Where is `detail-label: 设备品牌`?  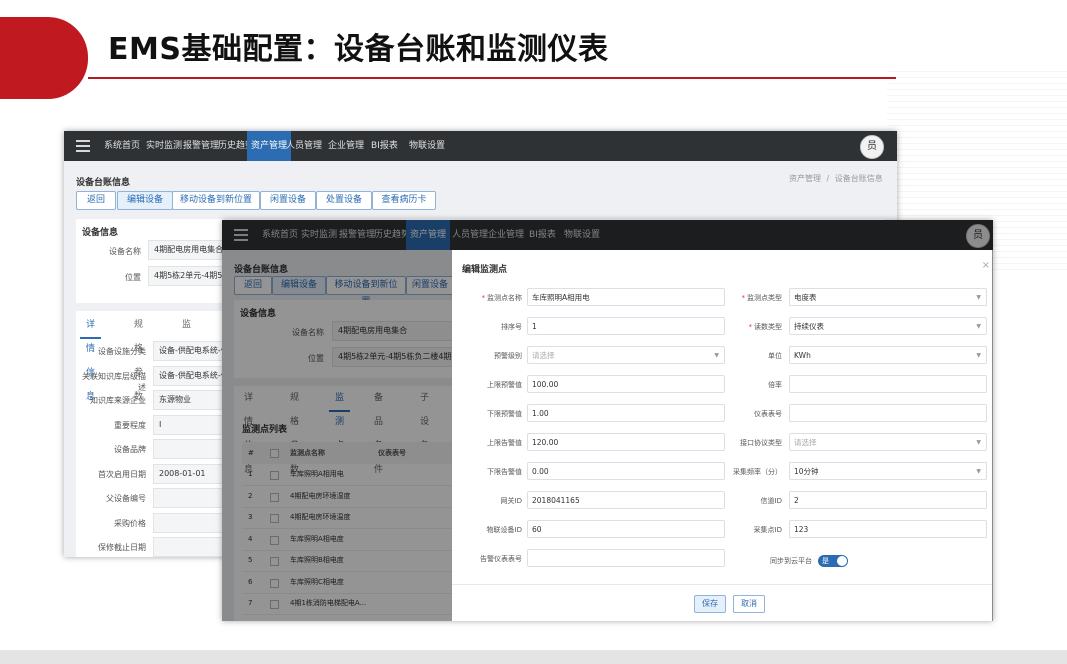
detail-label: 设备品牌 is located at coordinates (130, 449).